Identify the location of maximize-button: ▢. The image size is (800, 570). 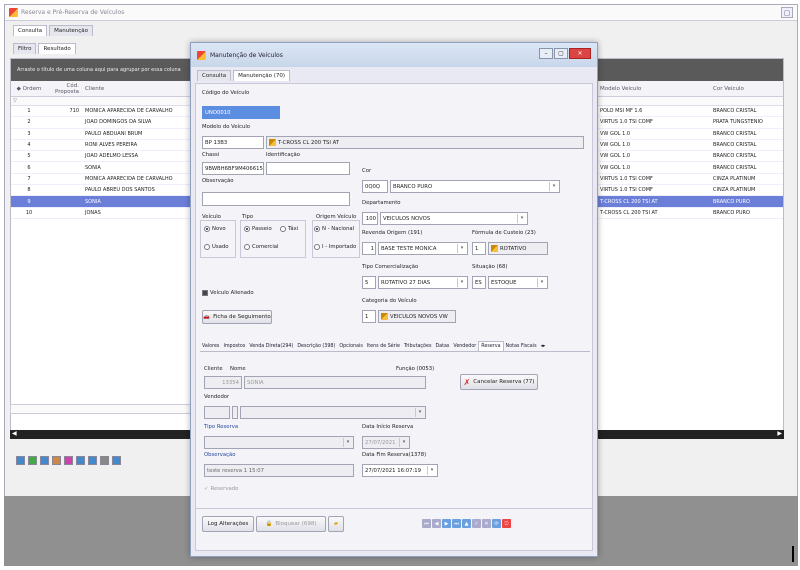
(561, 53).